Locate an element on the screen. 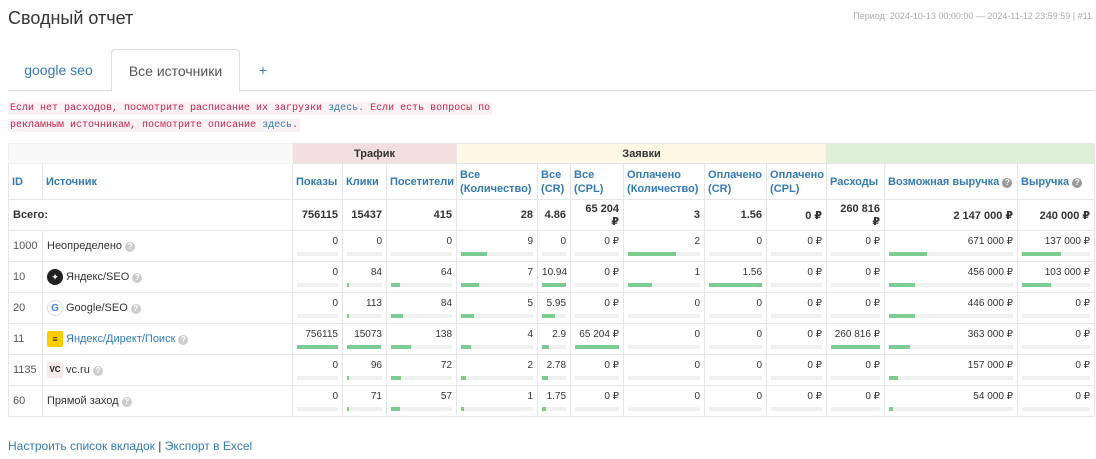  col-visitors: Посетители is located at coordinates (421, 181).